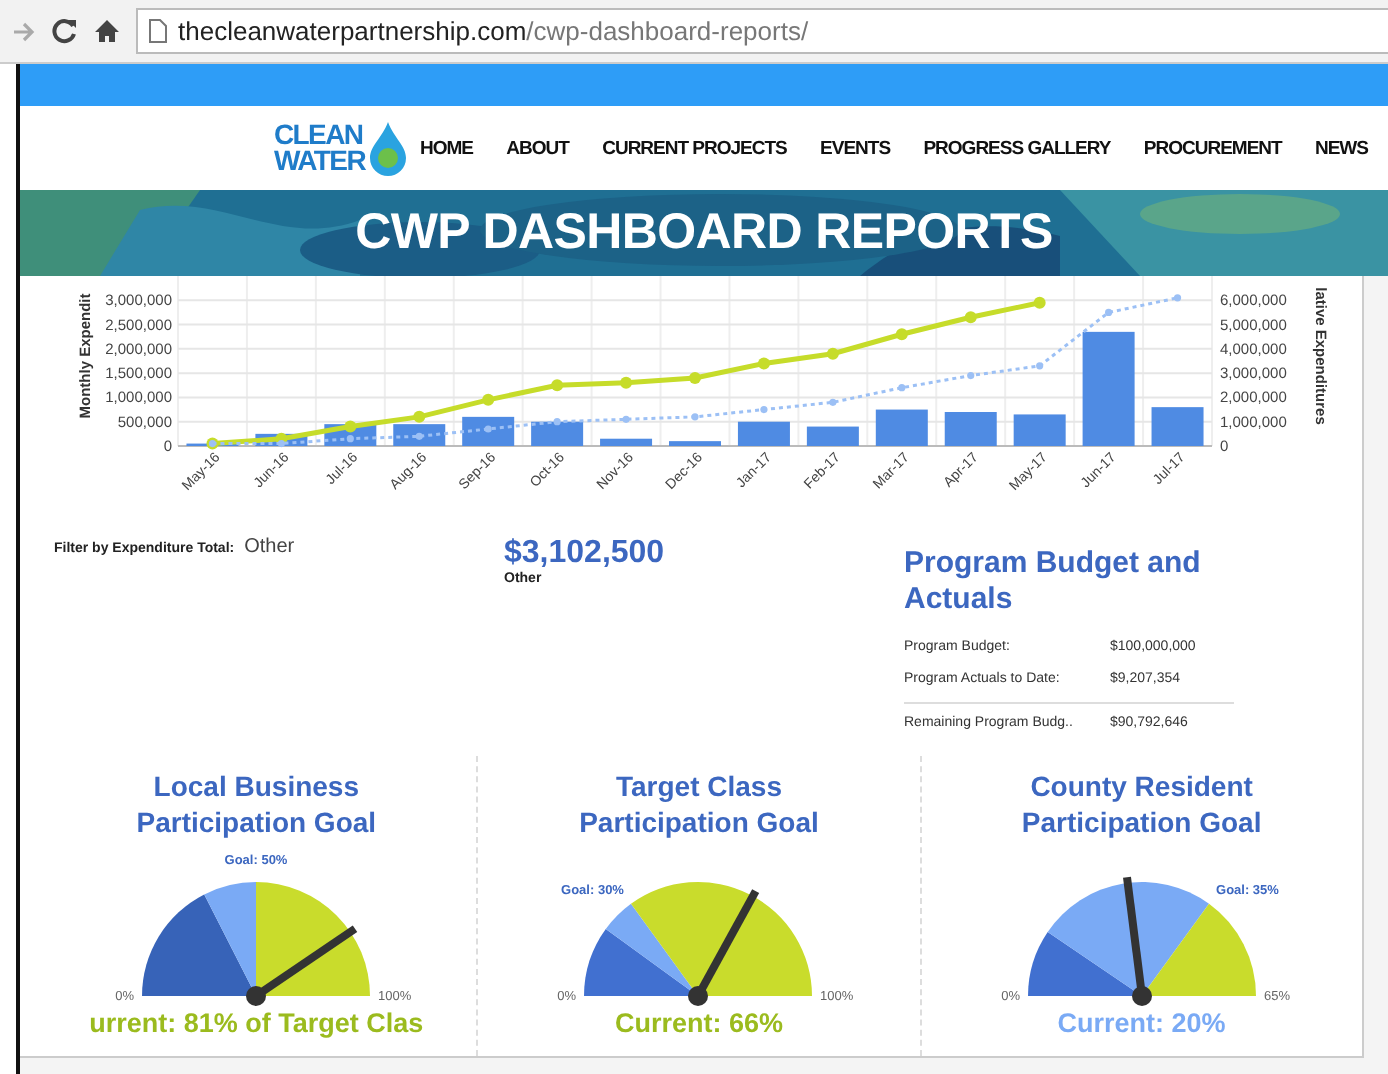 This screenshot has width=1388, height=1074. What do you see at coordinates (65, 31) in the screenshot?
I see `reload-icon` at bounding box center [65, 31].